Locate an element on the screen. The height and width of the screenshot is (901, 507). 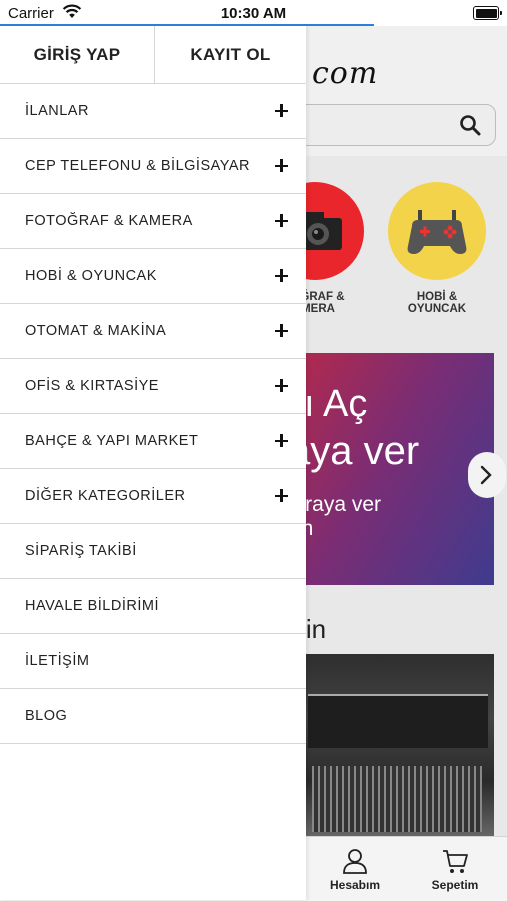
status-bar: Carrier 10:30 AM is located at coordinates (253, 13).